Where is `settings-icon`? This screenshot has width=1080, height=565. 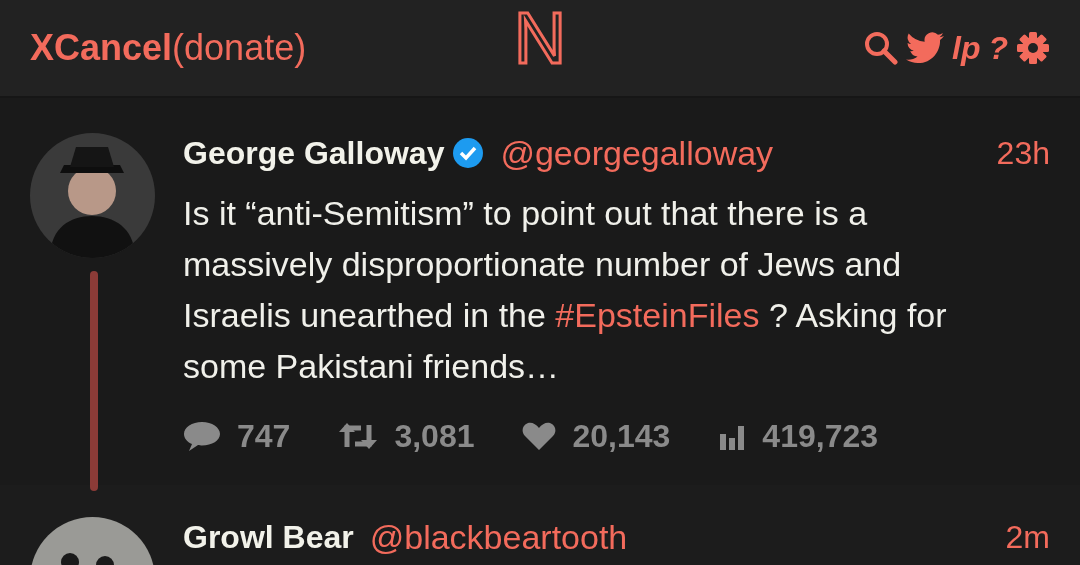
settings-icon is located at coordinates (1033, 48).